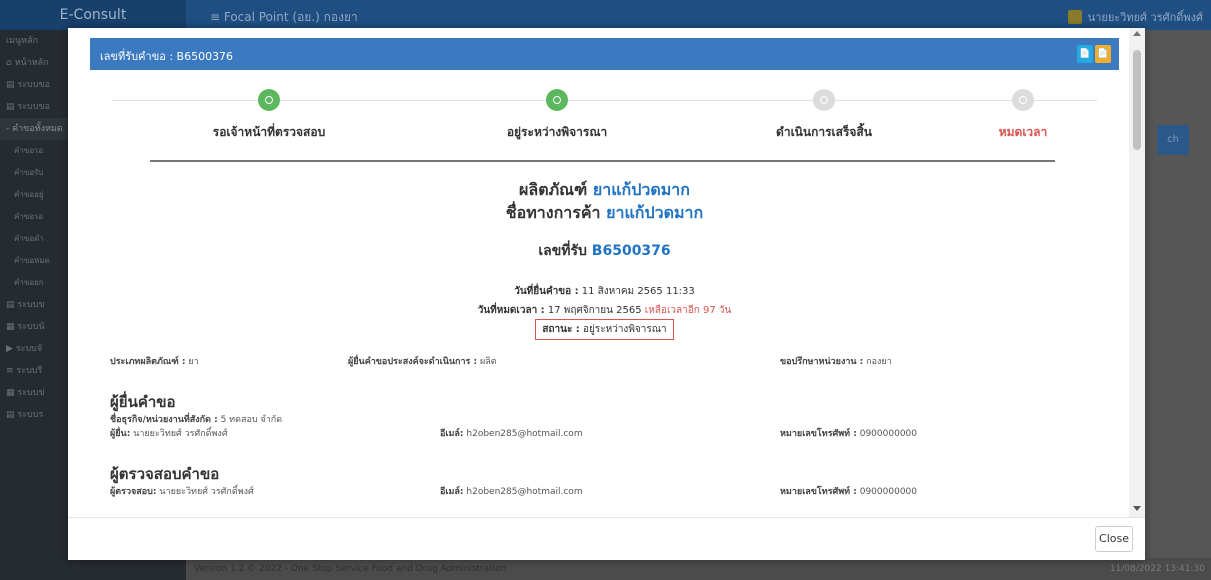  Describe the element at coordinates (452, 492) in the screenshot. I see `reviewer-email-label: อีเมล์:` at that location.